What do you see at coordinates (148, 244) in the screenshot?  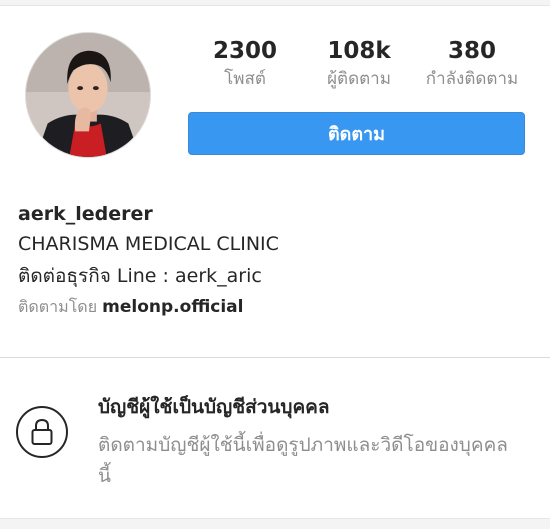 I see `bio-line-clinic: CHARISMA MEDICAL CLINIC` at bounding box center [148, 244].